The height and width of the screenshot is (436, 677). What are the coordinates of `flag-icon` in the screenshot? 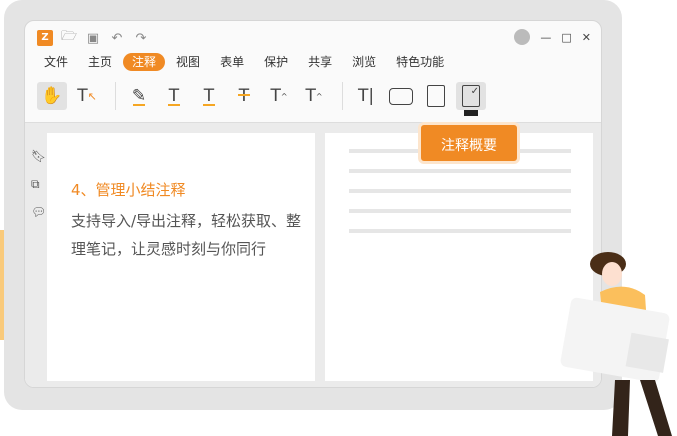 It's located at (471, 113).